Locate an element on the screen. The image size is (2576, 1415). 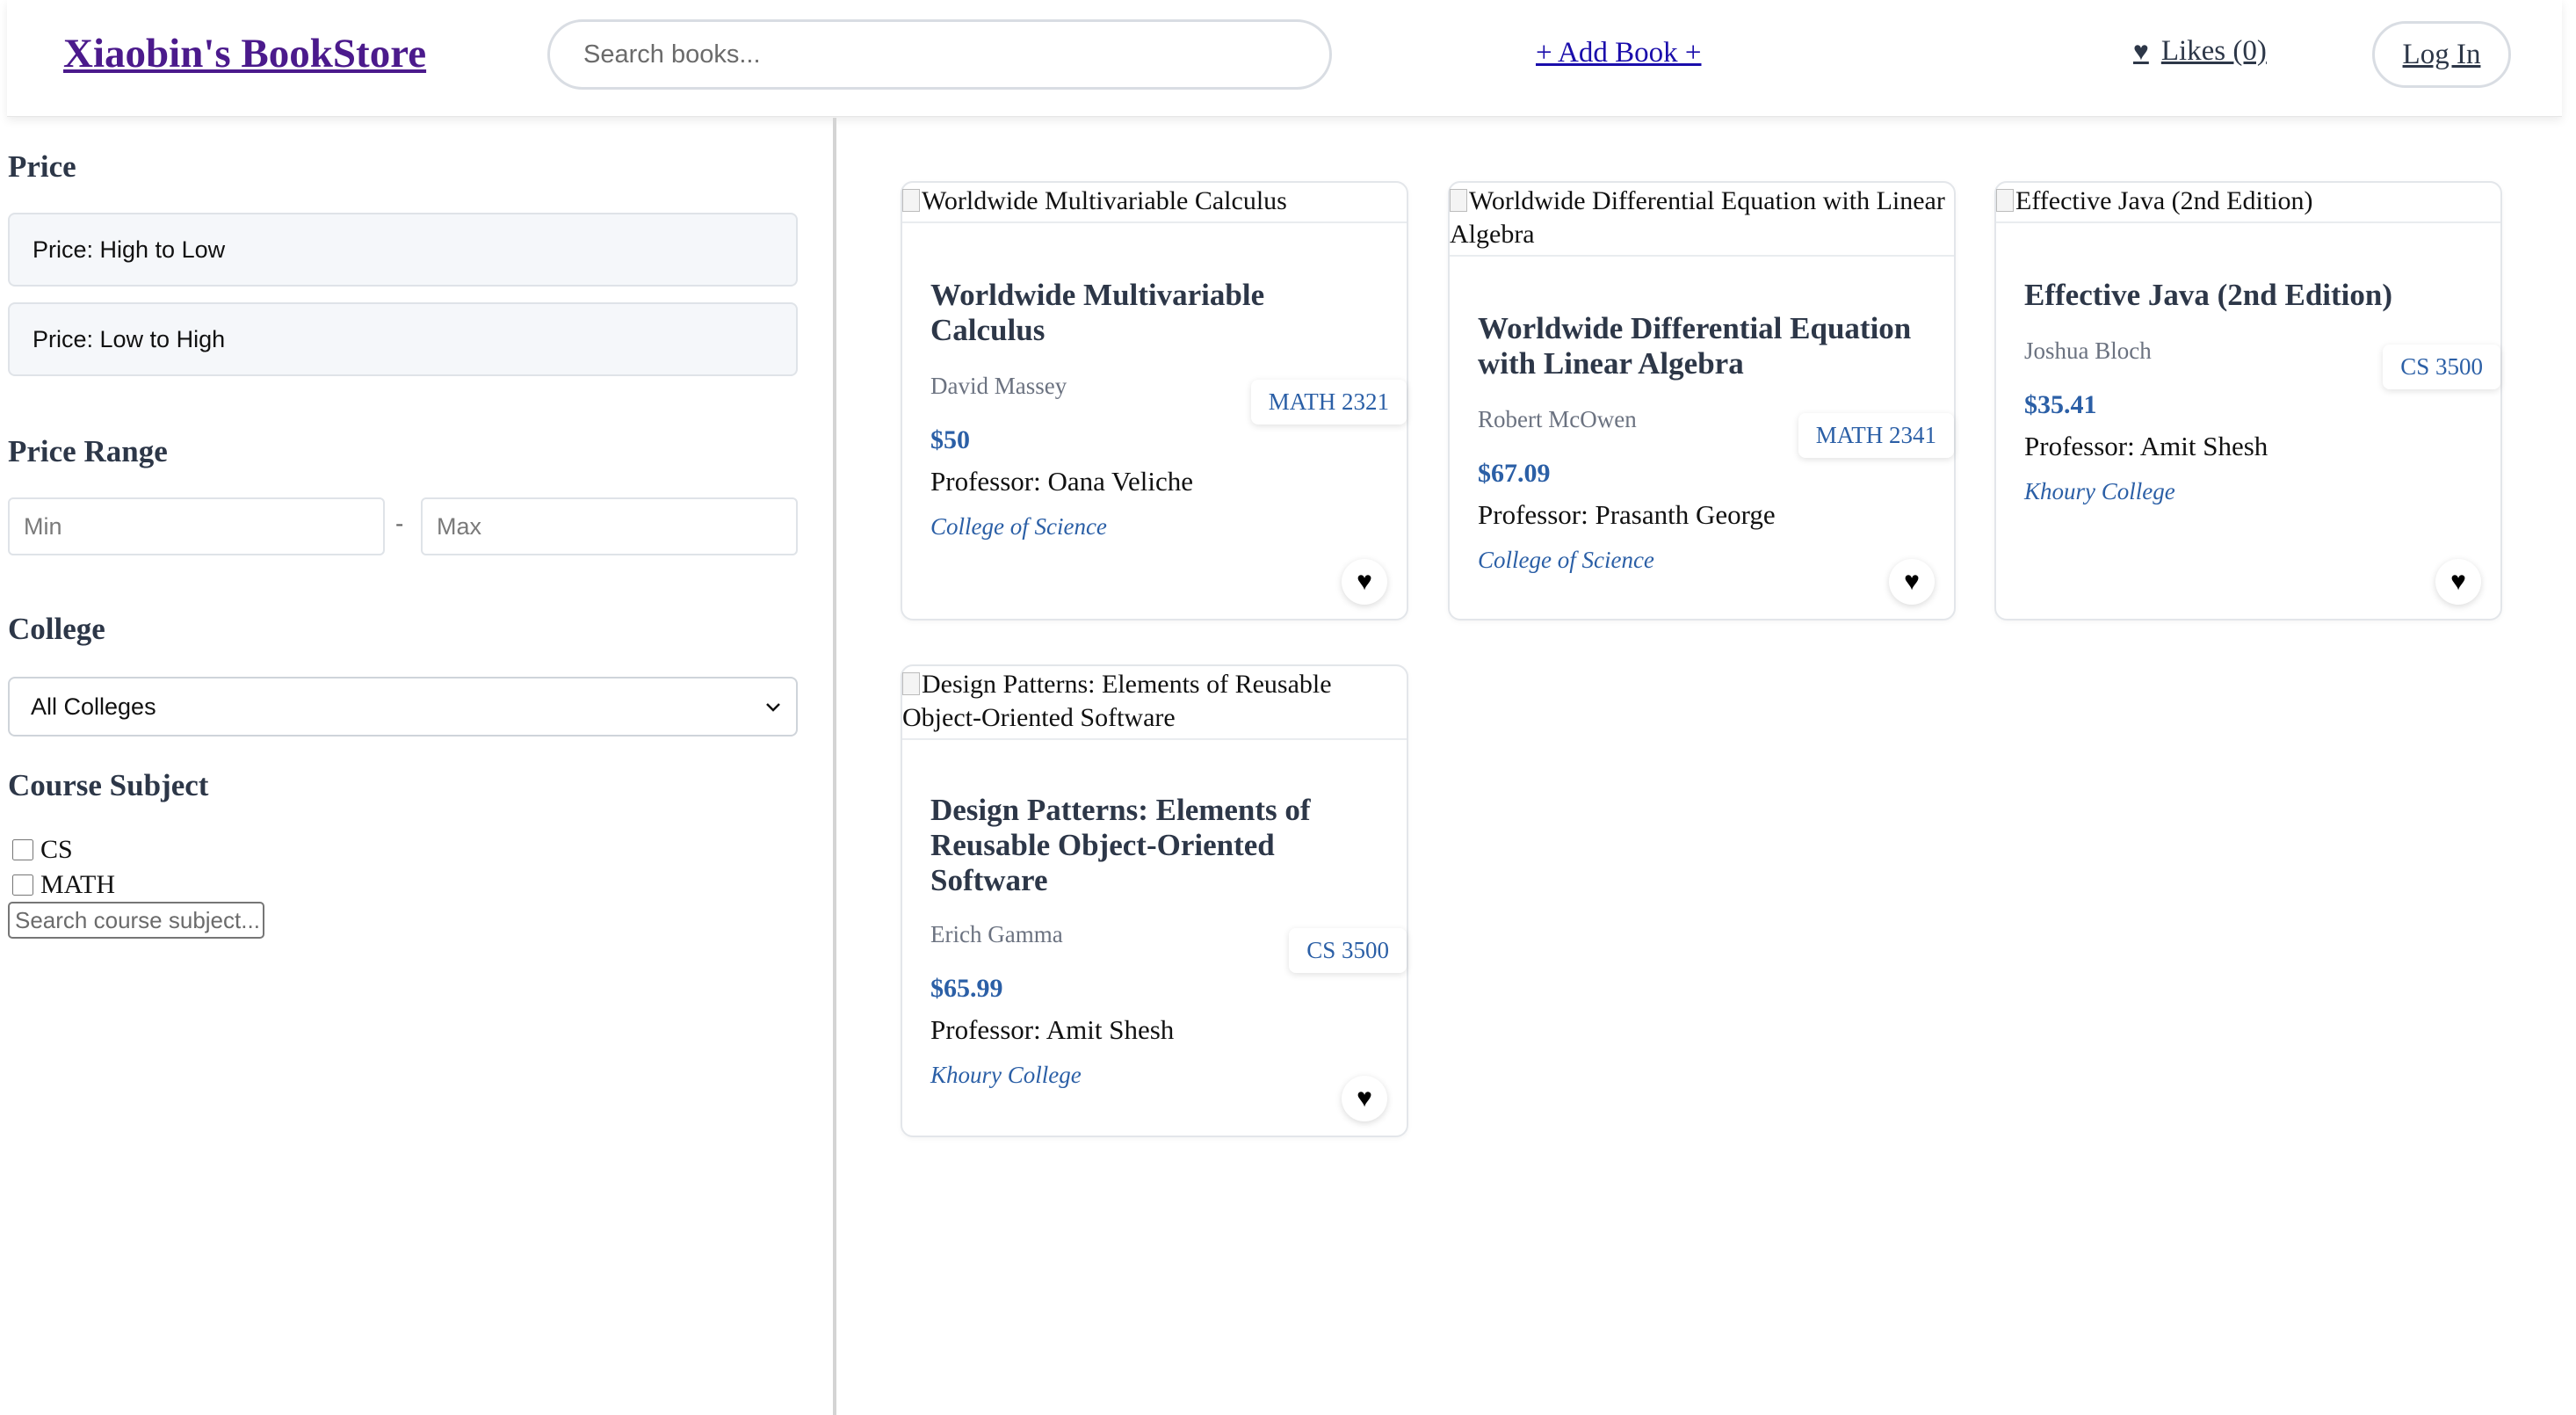
book-cover-alt: Effective Java (2nd Edition) is located at coordinates (2164, 201).